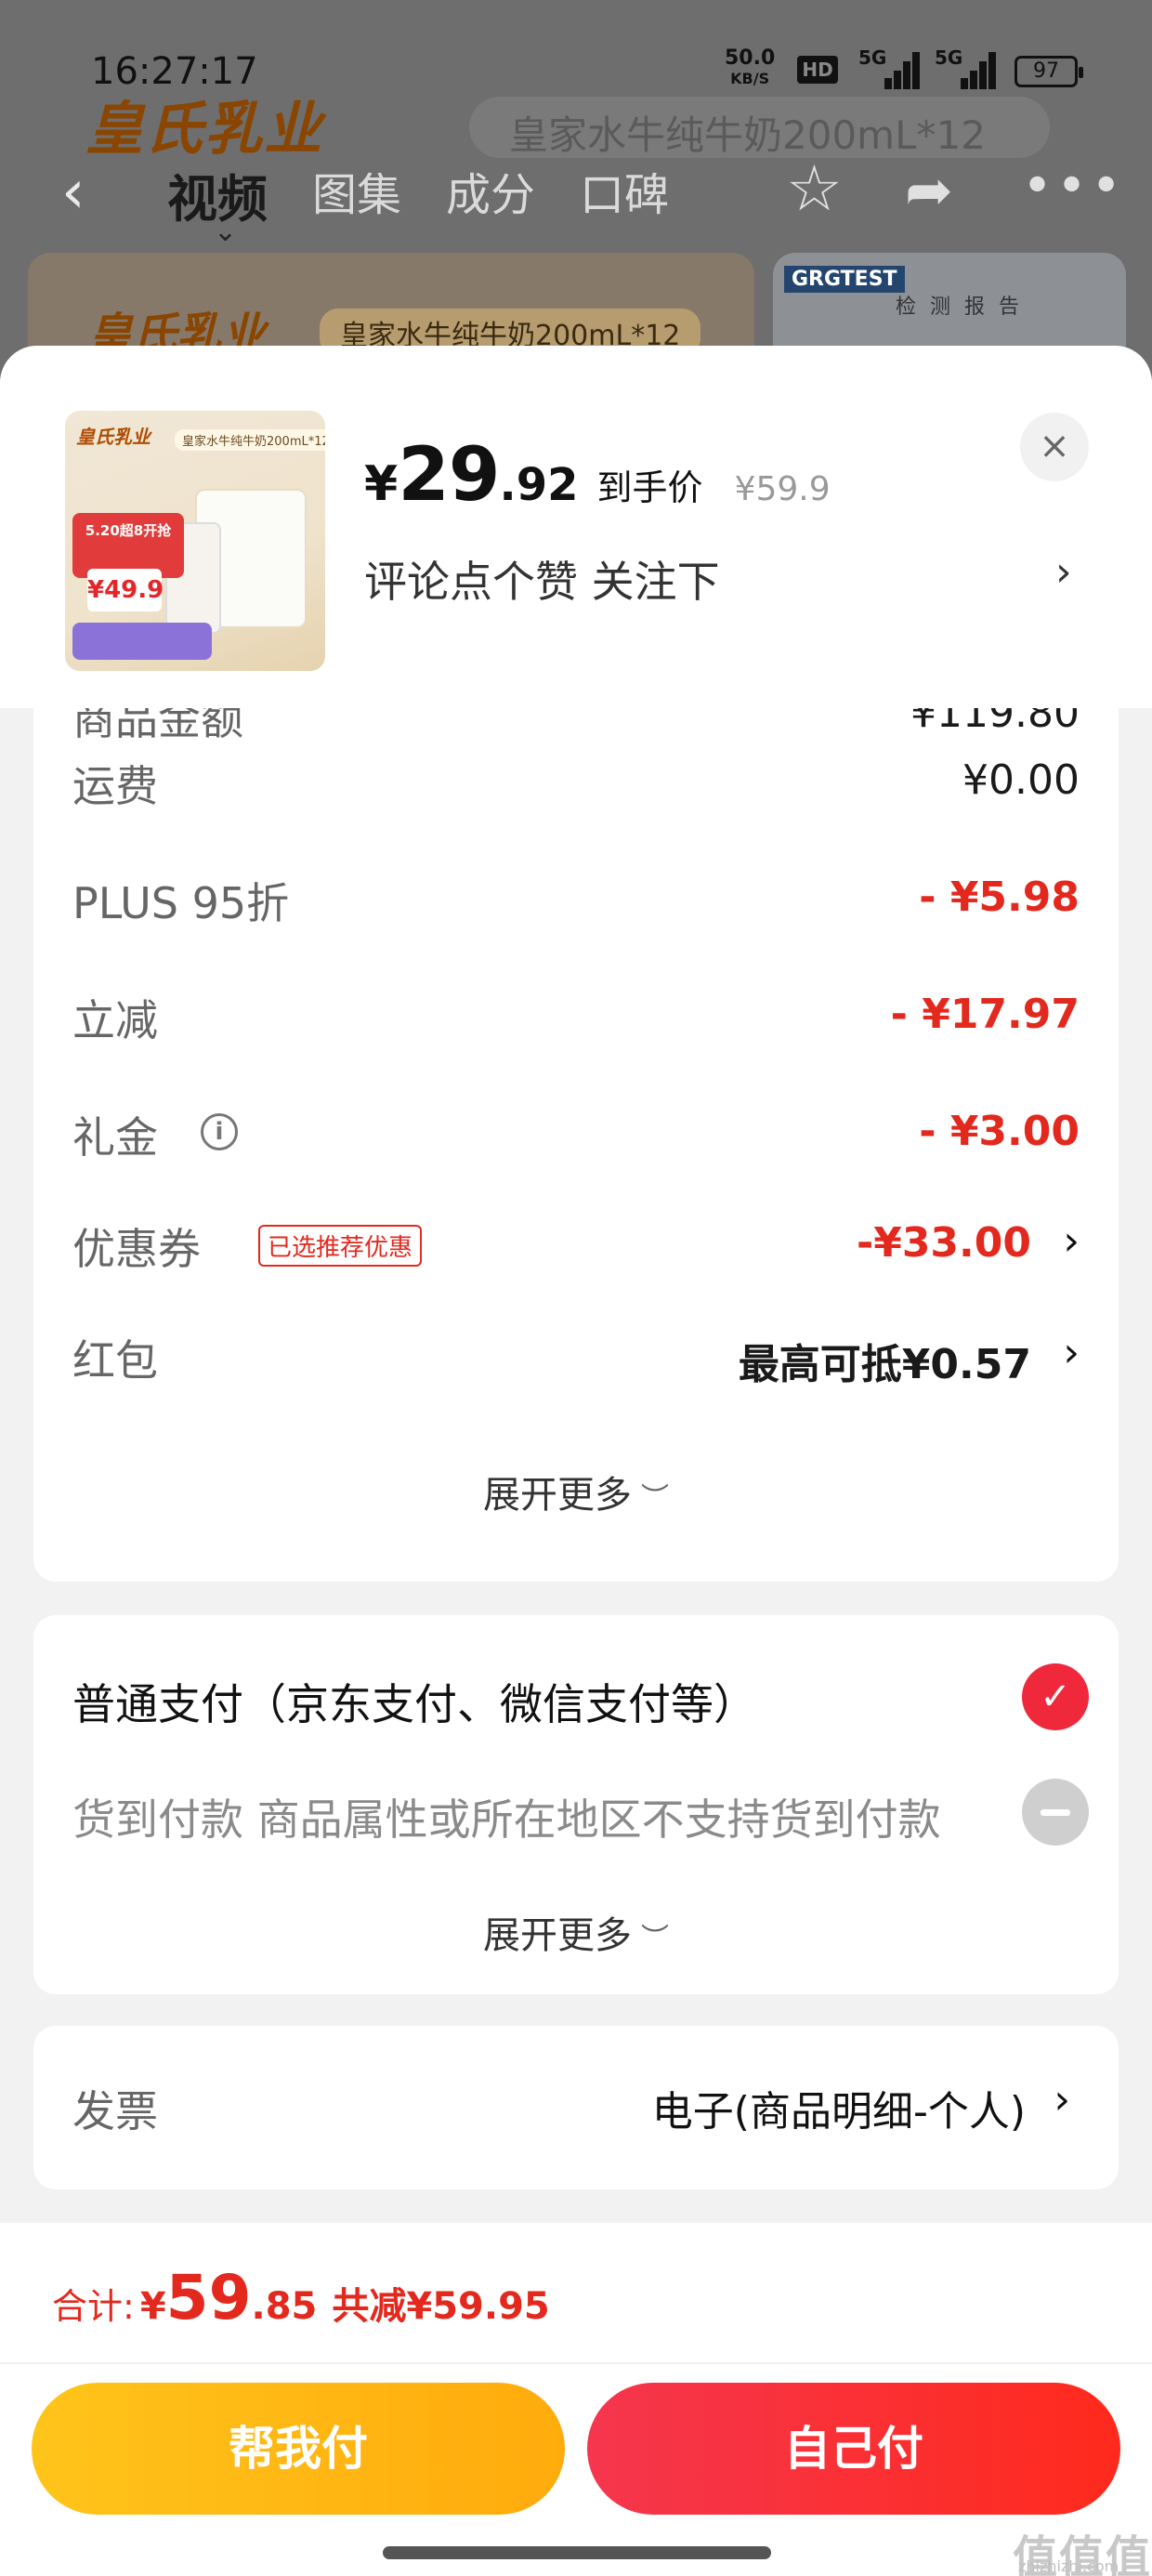 The width and height of the screenshot is (1152, 2576). Describe the element at coordinates (965, 67) in the screenshot. I see `signal-icon-2: 5G` at that location.